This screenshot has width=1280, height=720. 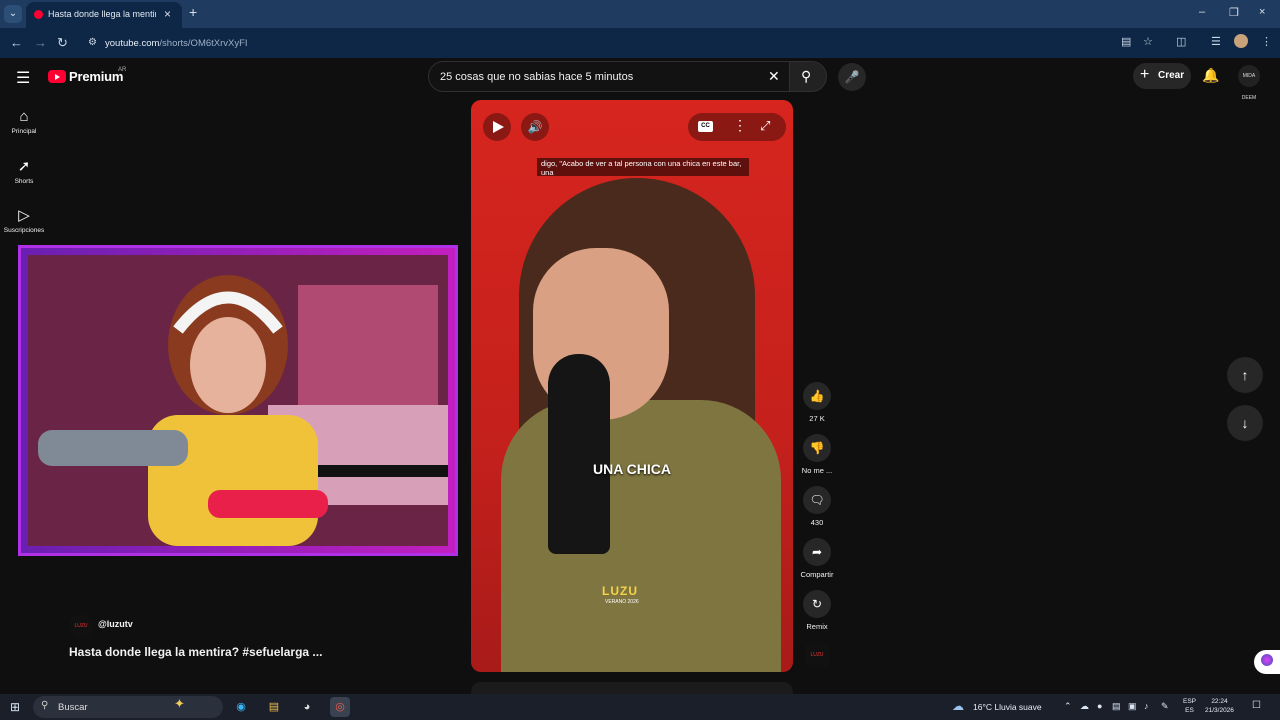 I want to click on url-field: ⚙ youtube.com/shorts/OM6tXrvXyFI, so click(x=596, y=43).